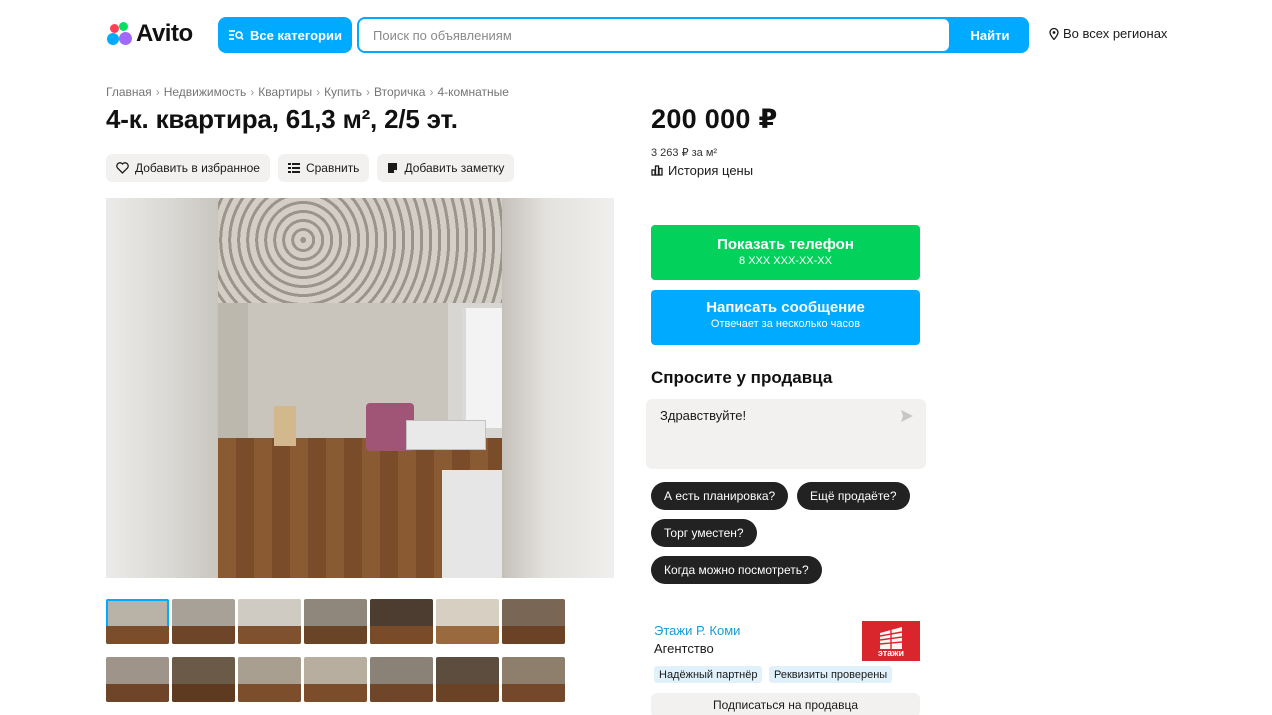 The height and width of the screenshot is (715, 1272). I want to click on seller-type: Агентство, so click(684, 648).